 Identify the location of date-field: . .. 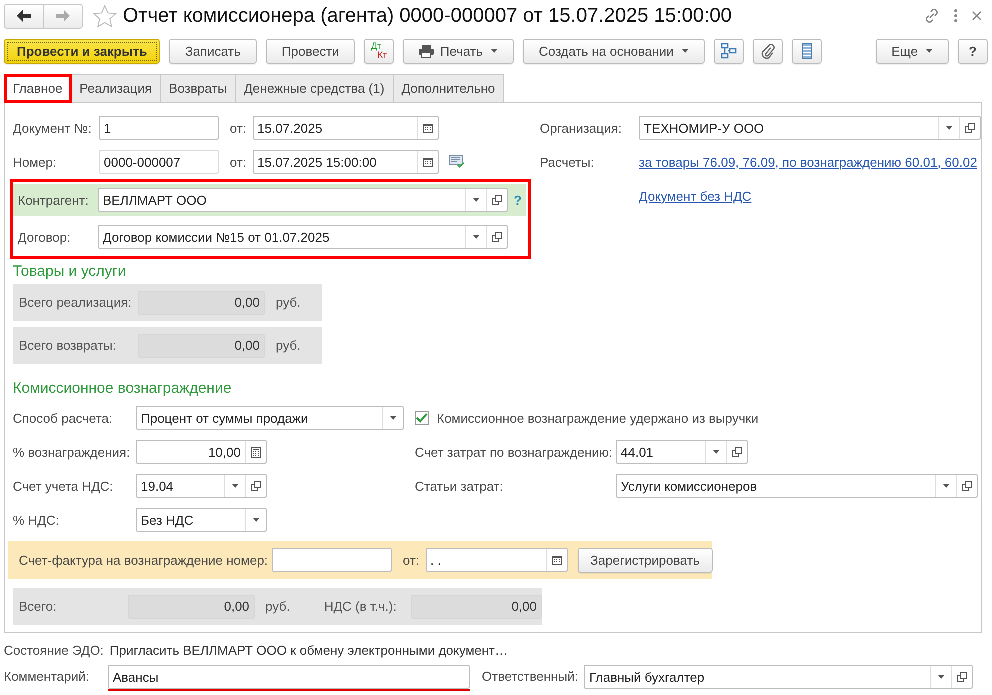
(497, 560).